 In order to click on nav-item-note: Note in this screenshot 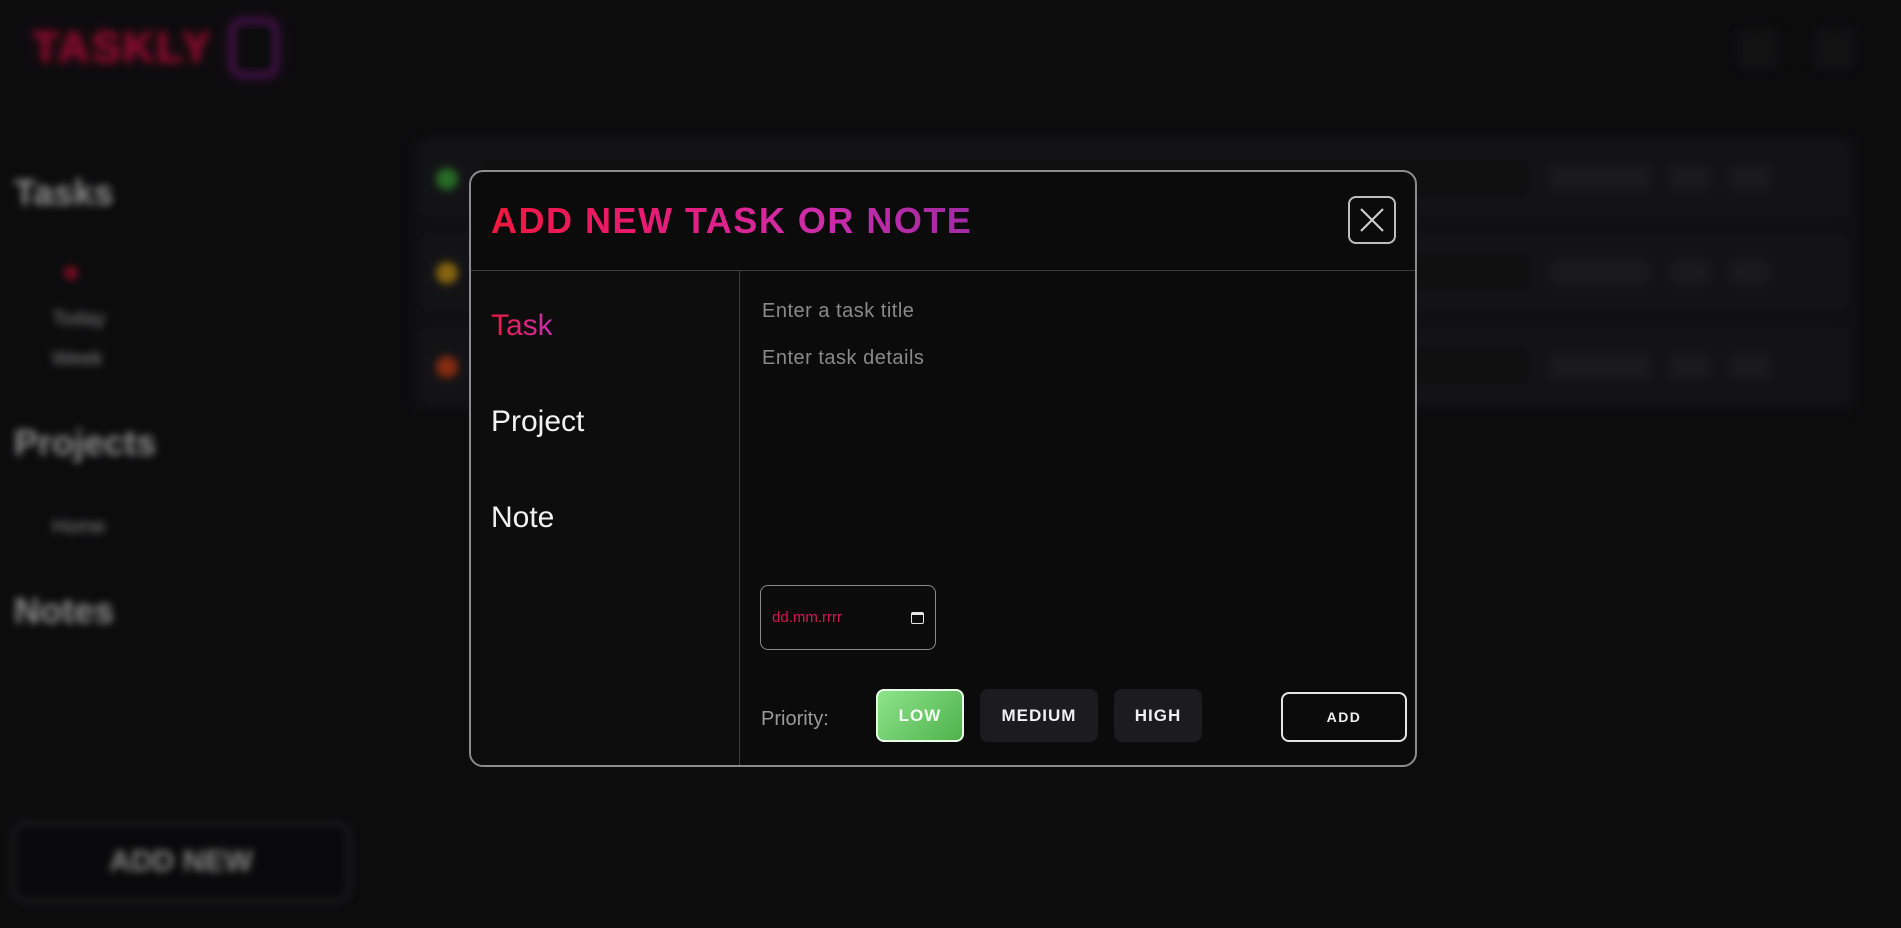, I will do `click(522, 518)`.